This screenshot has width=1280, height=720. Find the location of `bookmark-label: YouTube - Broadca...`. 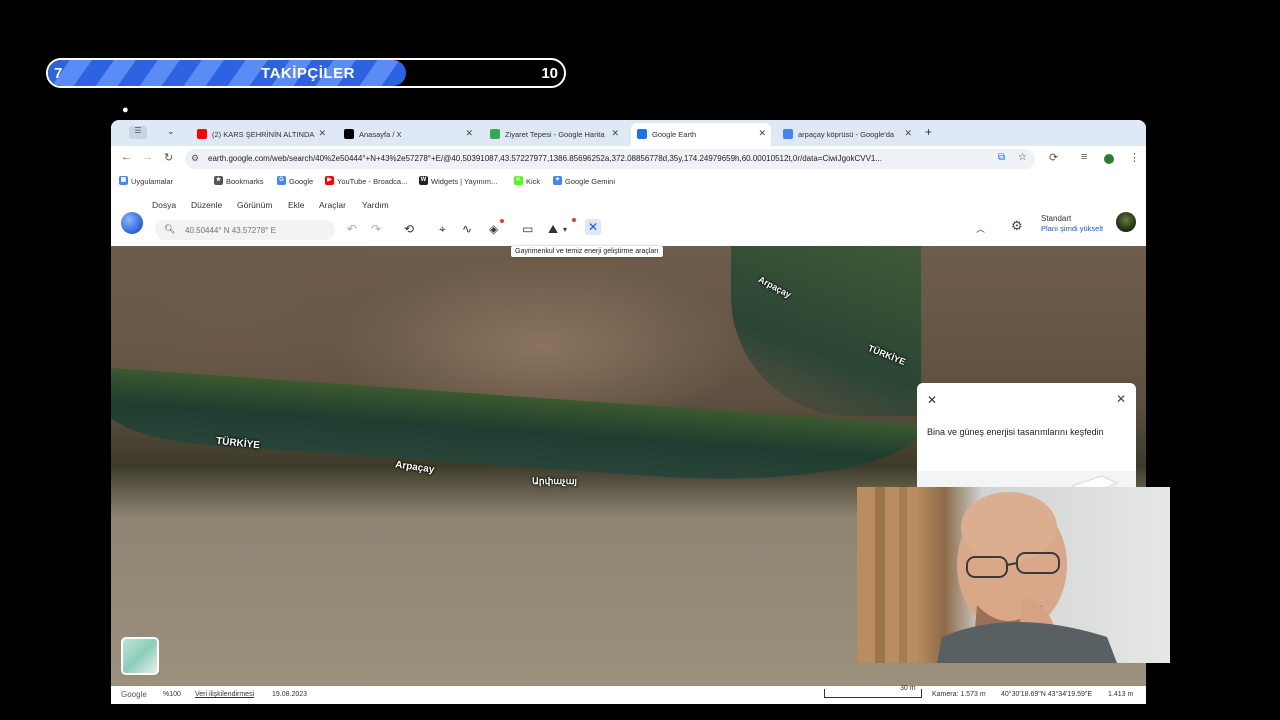

bookmark-label: YouTube - Broadca... is located at coordinates (372, 181).